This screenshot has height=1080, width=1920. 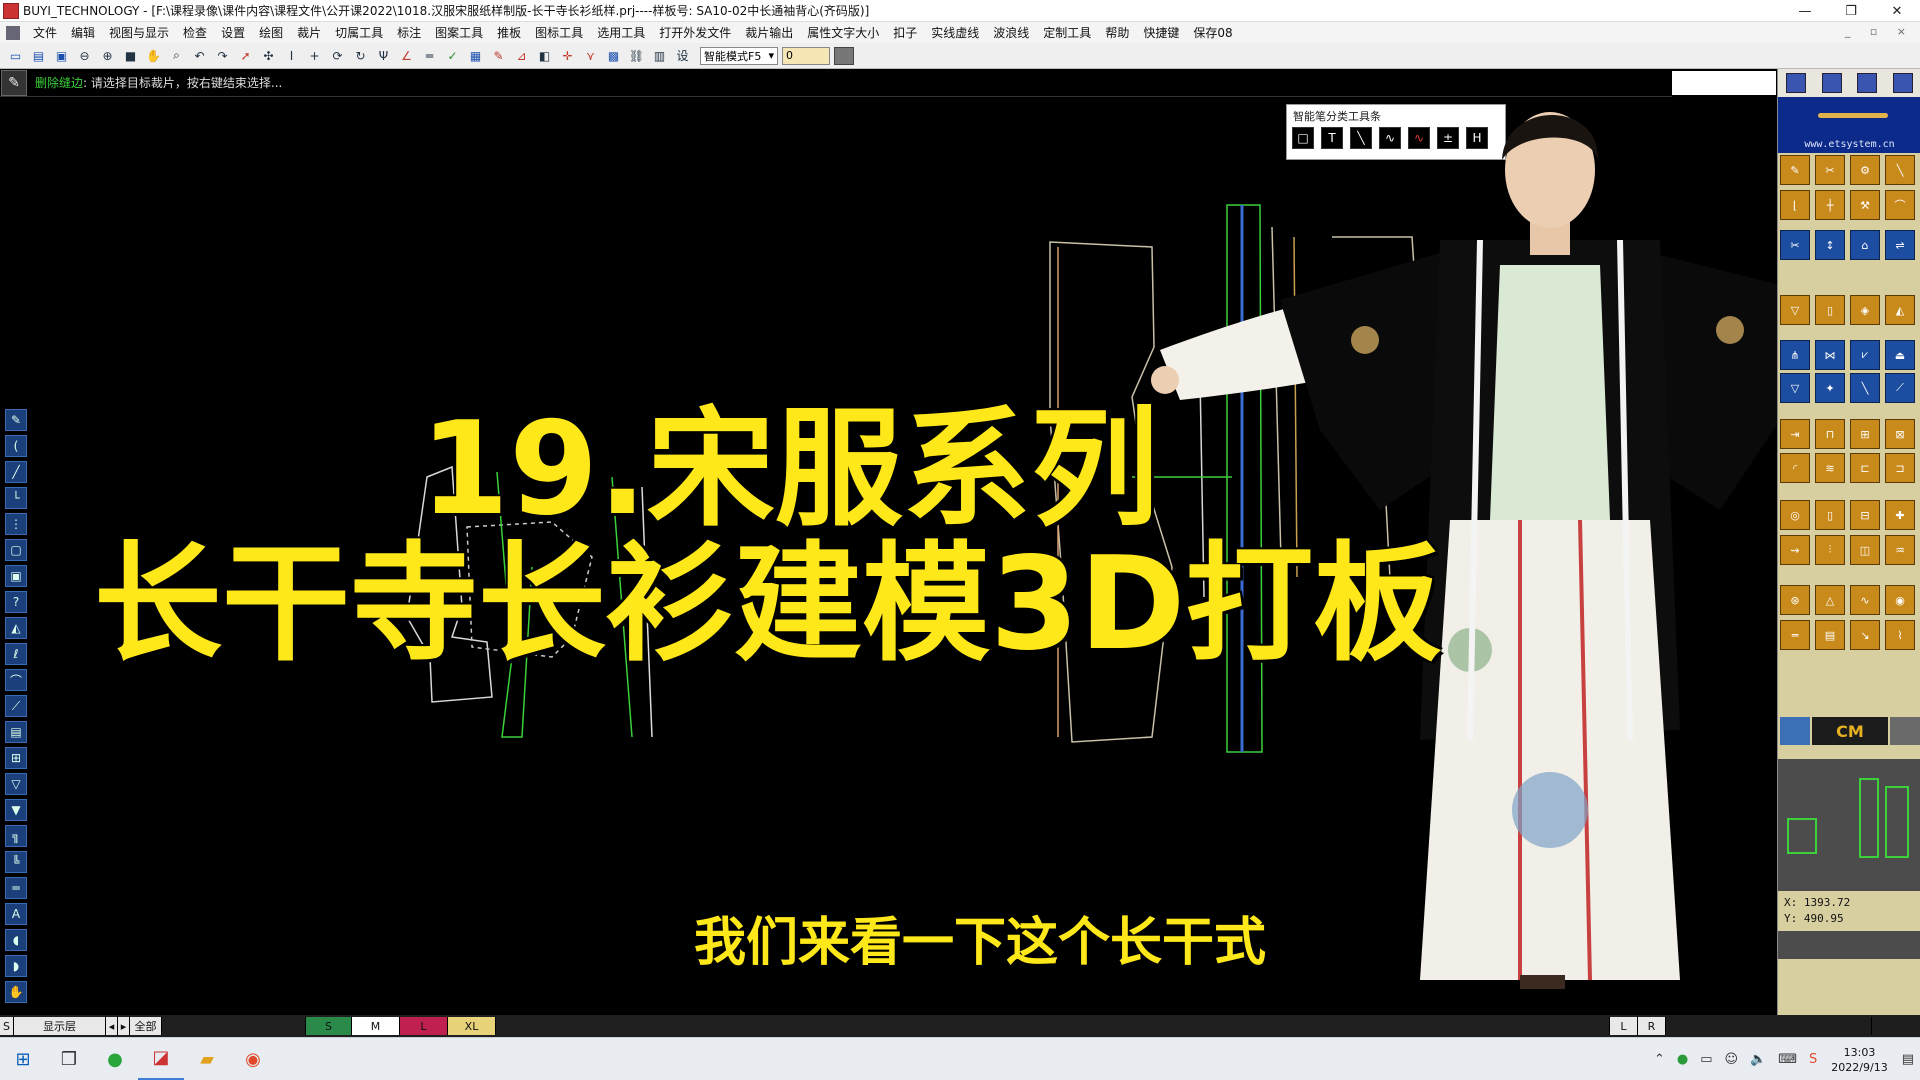 What do you see at coordinates (1795, 388) in the screenshot?
I see `right-tool-21-icon: ▽` at bounding box center [1795, 388].